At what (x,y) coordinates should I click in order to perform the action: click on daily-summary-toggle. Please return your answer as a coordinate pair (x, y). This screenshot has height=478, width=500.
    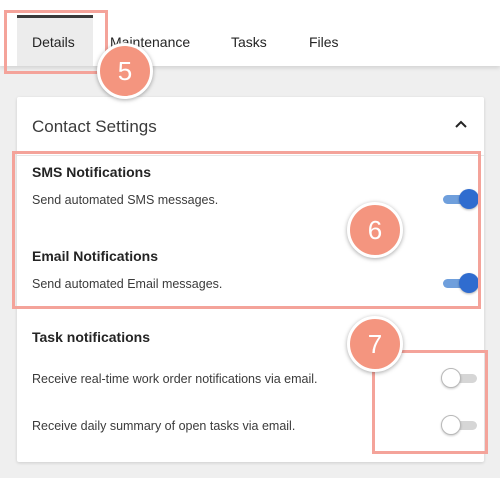
    Looking at the image, I should click on (460, 425).